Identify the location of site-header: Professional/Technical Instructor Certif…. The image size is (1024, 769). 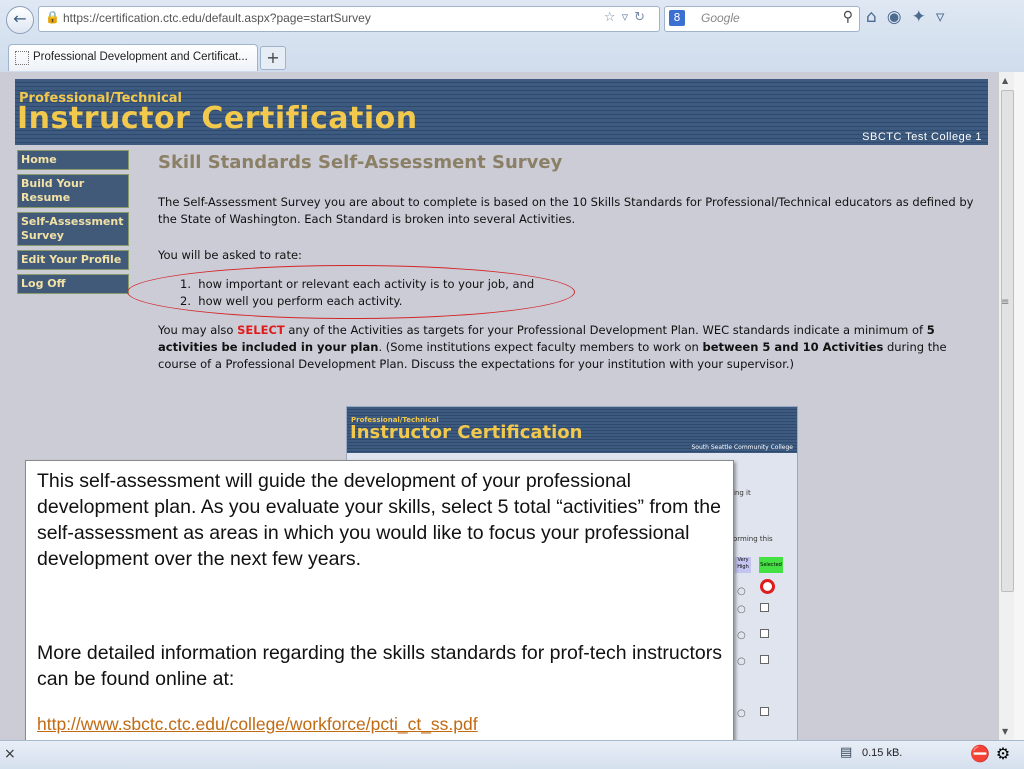
(501, 112).